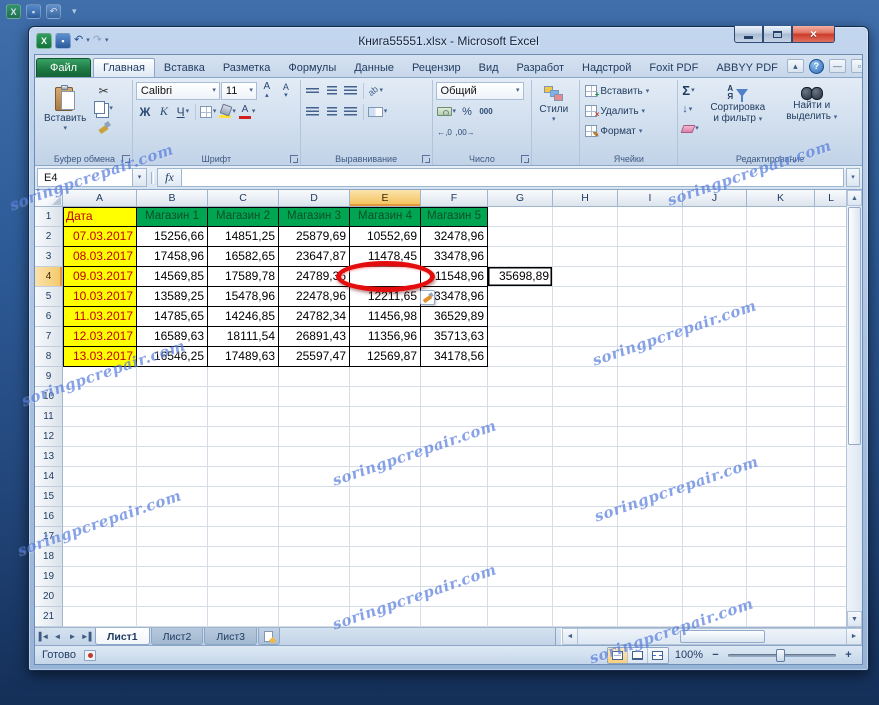 The image size is (879, 705). Describe the element at coordinates (49, 557) in the screenshot. I see `row-header-18: 18` at that location.